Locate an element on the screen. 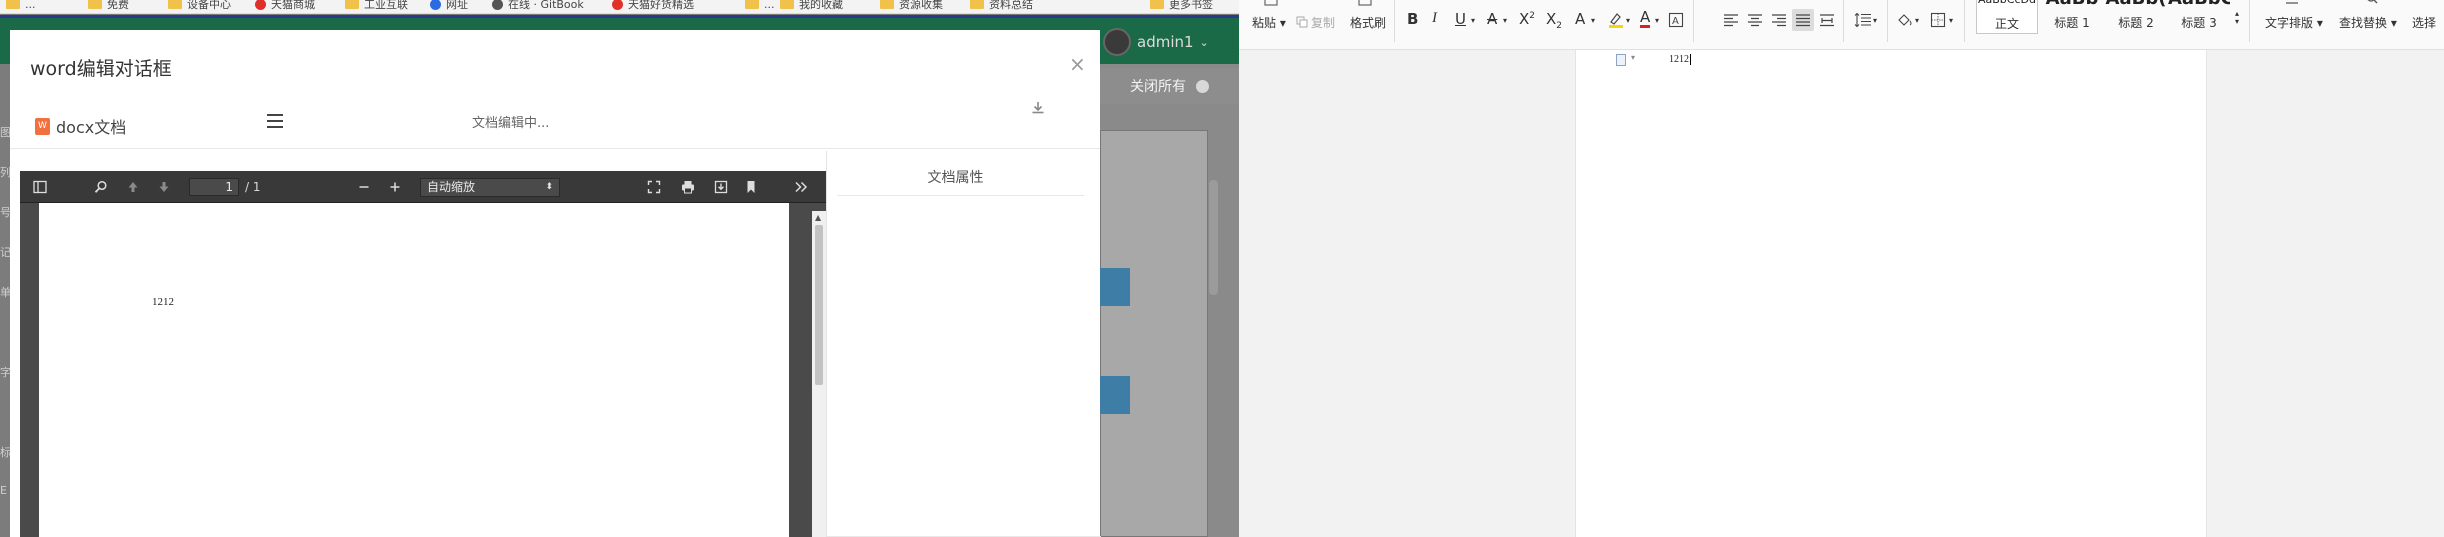  paragraph-layout-icon is located at coordinates (1621, 60).